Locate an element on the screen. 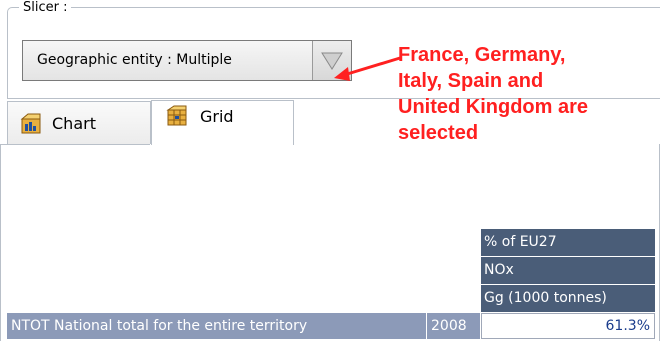  annotation-line: France, Germany, is located at coordinates (482, 55).